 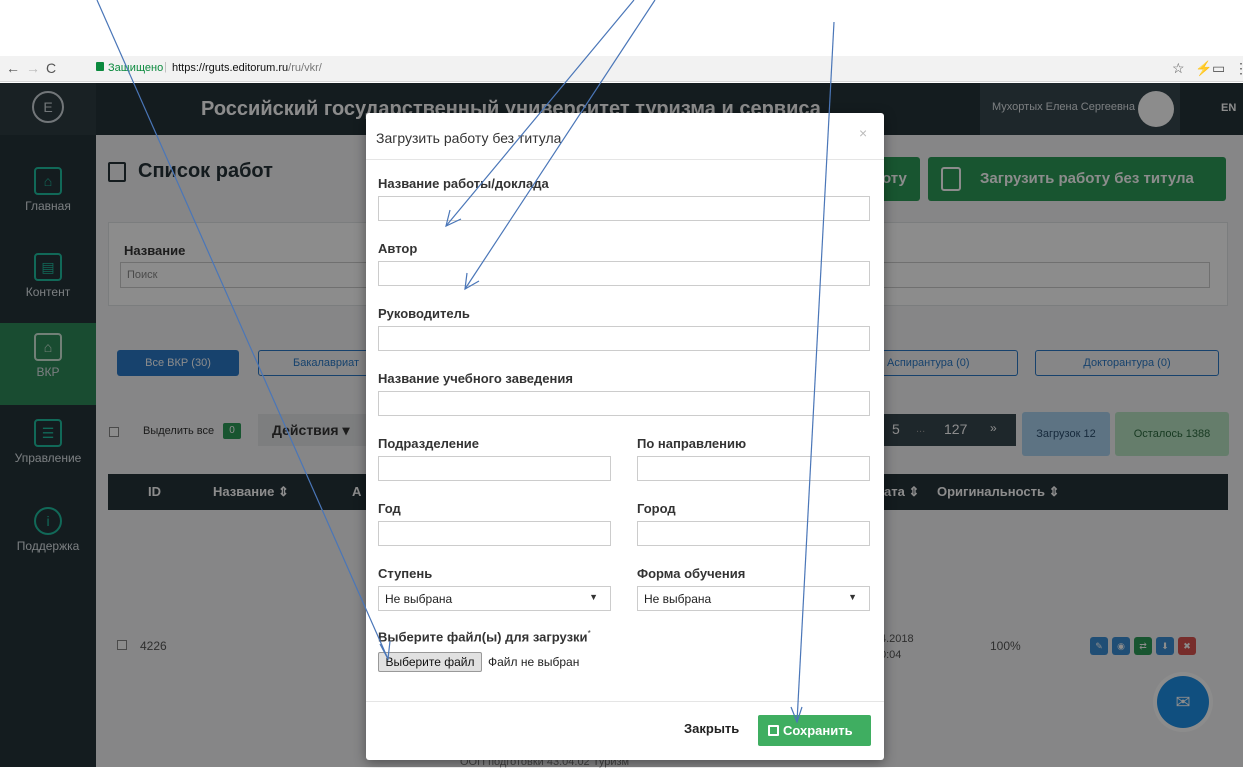 I want to click on extension-icon: ⚡, so click(x=1203, y=68).